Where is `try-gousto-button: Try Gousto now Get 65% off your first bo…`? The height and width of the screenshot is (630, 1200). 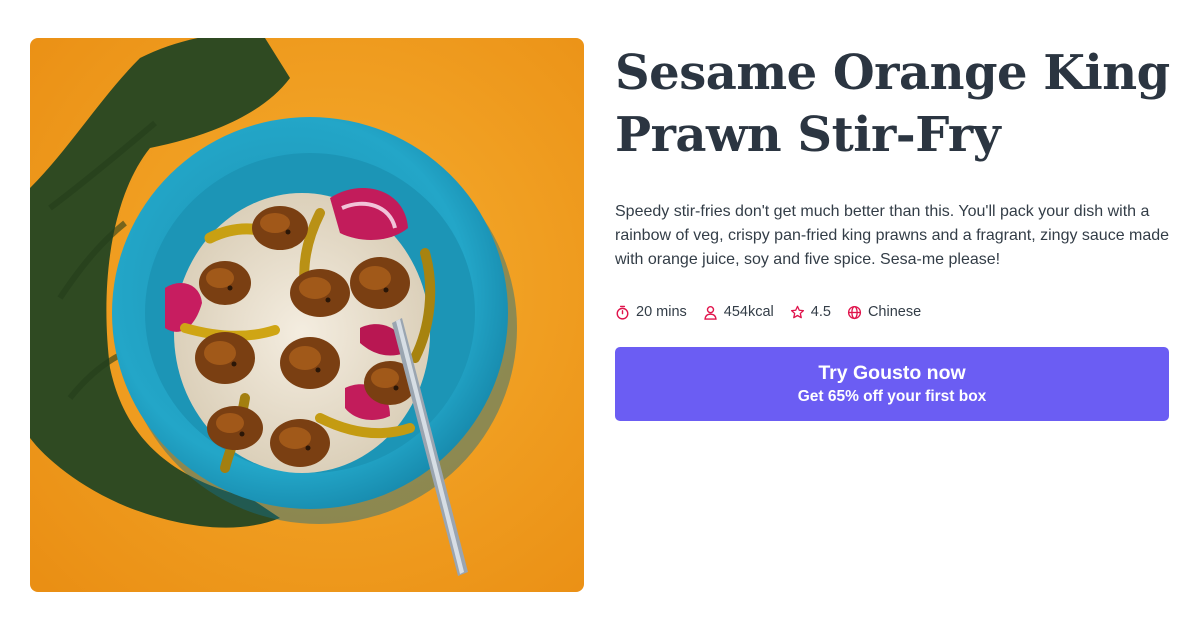 try-gousto-button: Try Gousto now Get 65% off your first bo… is located at coordinates (892, 384).